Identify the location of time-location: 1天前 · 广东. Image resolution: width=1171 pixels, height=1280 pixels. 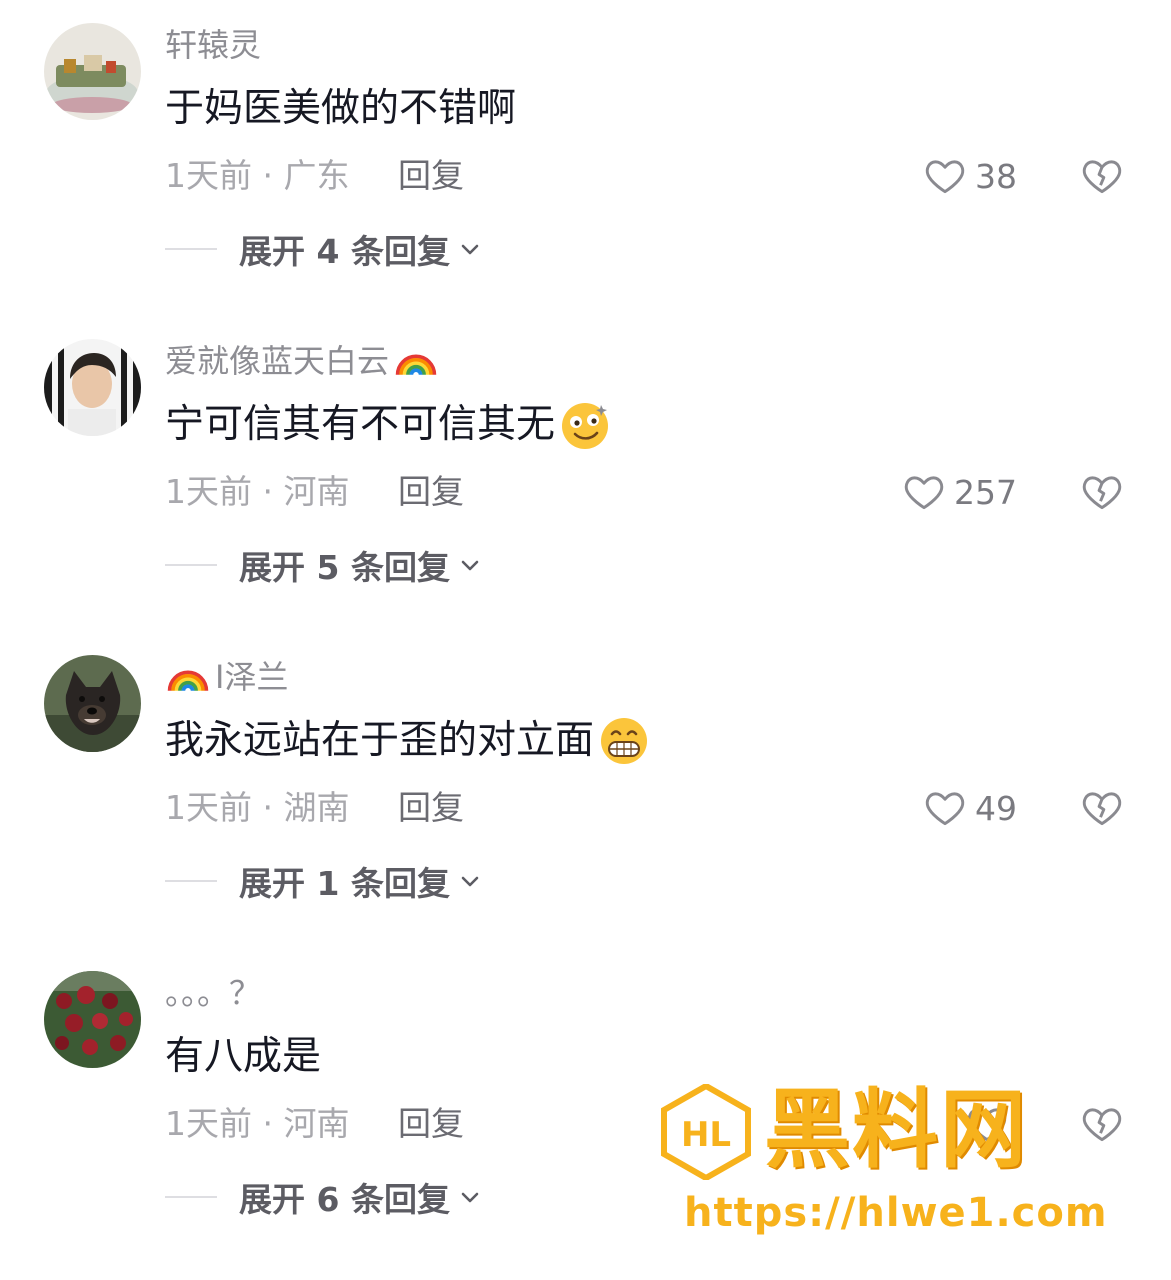
(257, 175).